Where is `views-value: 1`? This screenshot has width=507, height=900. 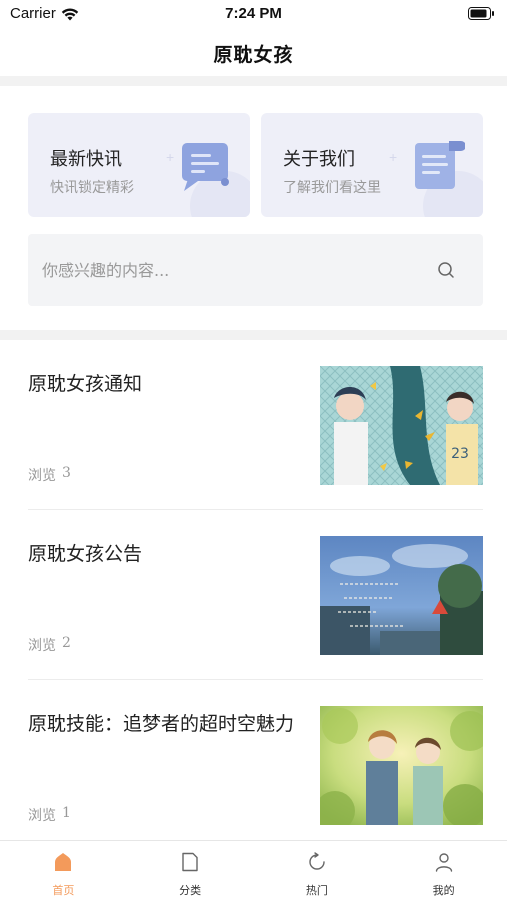 views-value: 1 is located at coordinates (66, 813).